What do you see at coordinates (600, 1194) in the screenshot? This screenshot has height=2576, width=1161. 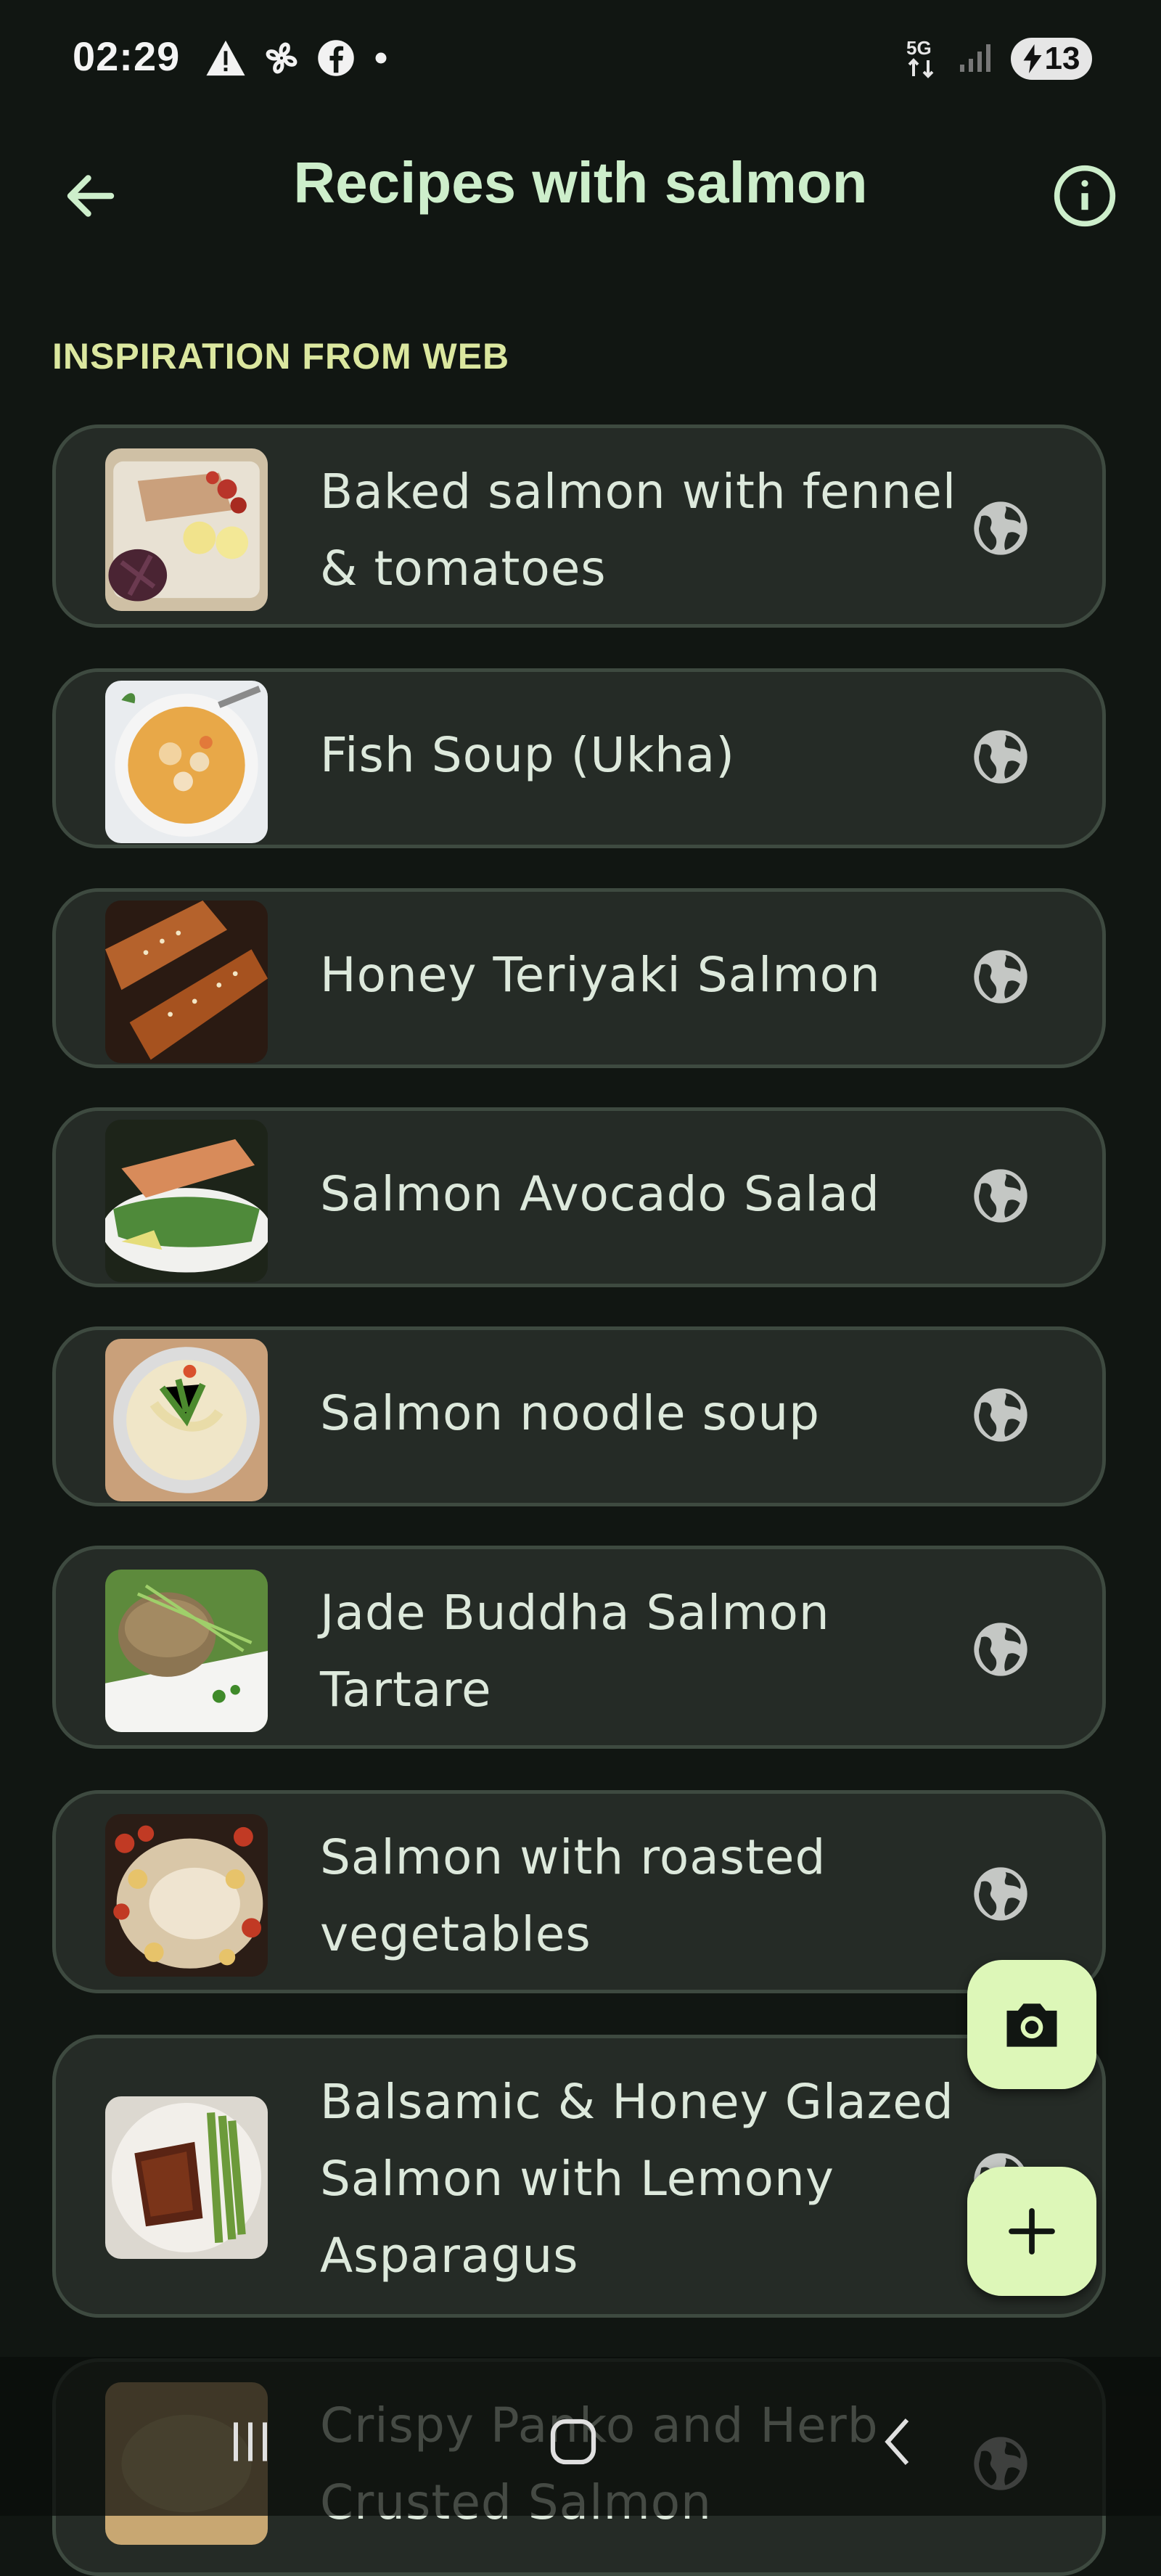 I see `recipe-title: Salmon Avocado Salad` at bounding box center [600, 1194].